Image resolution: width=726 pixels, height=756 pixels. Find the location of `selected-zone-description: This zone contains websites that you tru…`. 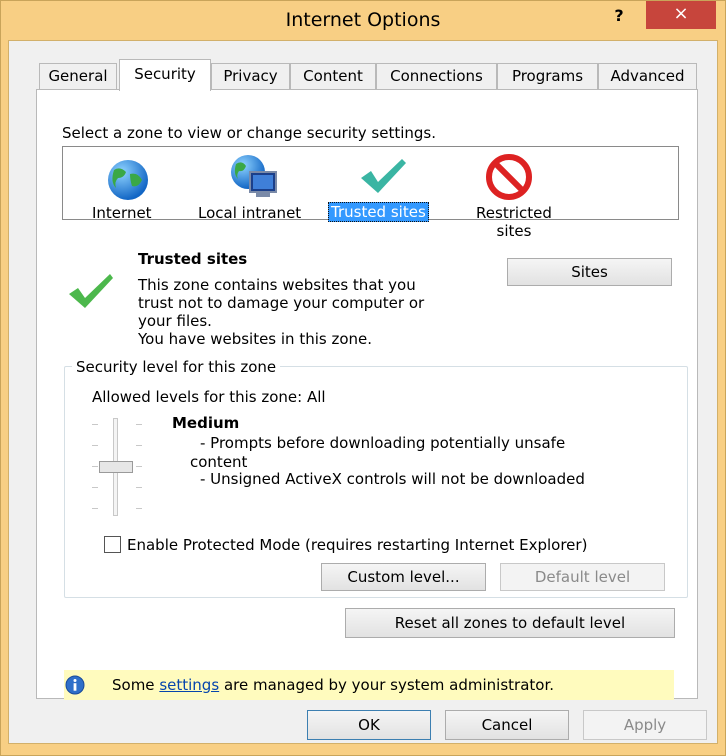

selected-zone-description: This zone contains websites that you tru… is located at coordinates (308, 312).